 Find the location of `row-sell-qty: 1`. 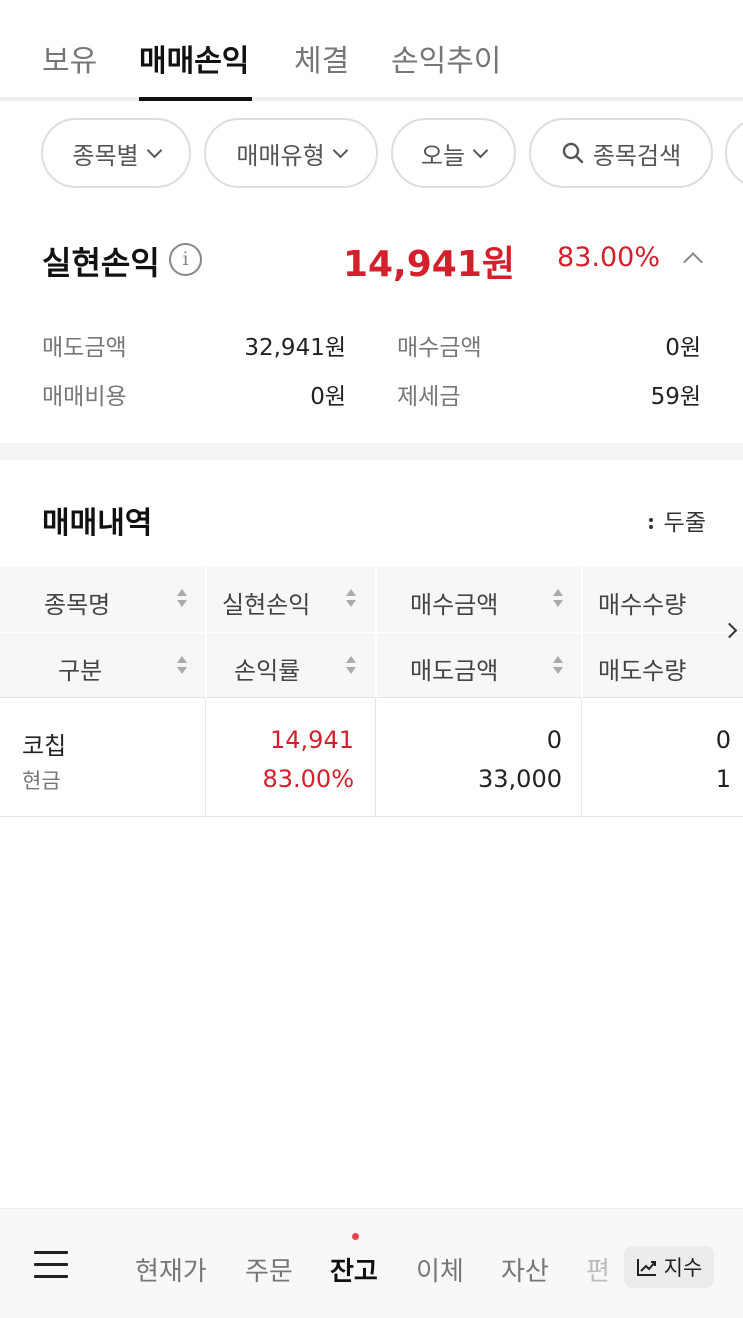

row-sell-qty: 1 is located at coordinates (723, 779).